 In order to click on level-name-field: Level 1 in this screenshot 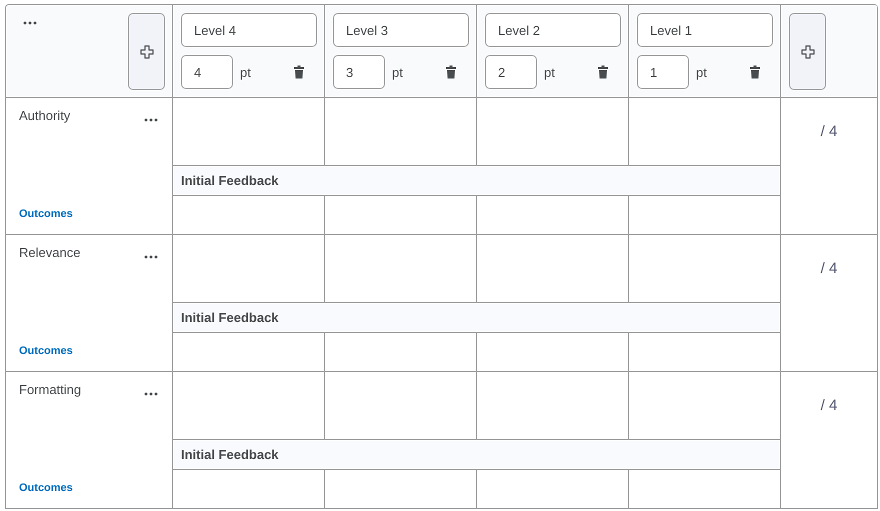, I will do `click(705, 30)`.